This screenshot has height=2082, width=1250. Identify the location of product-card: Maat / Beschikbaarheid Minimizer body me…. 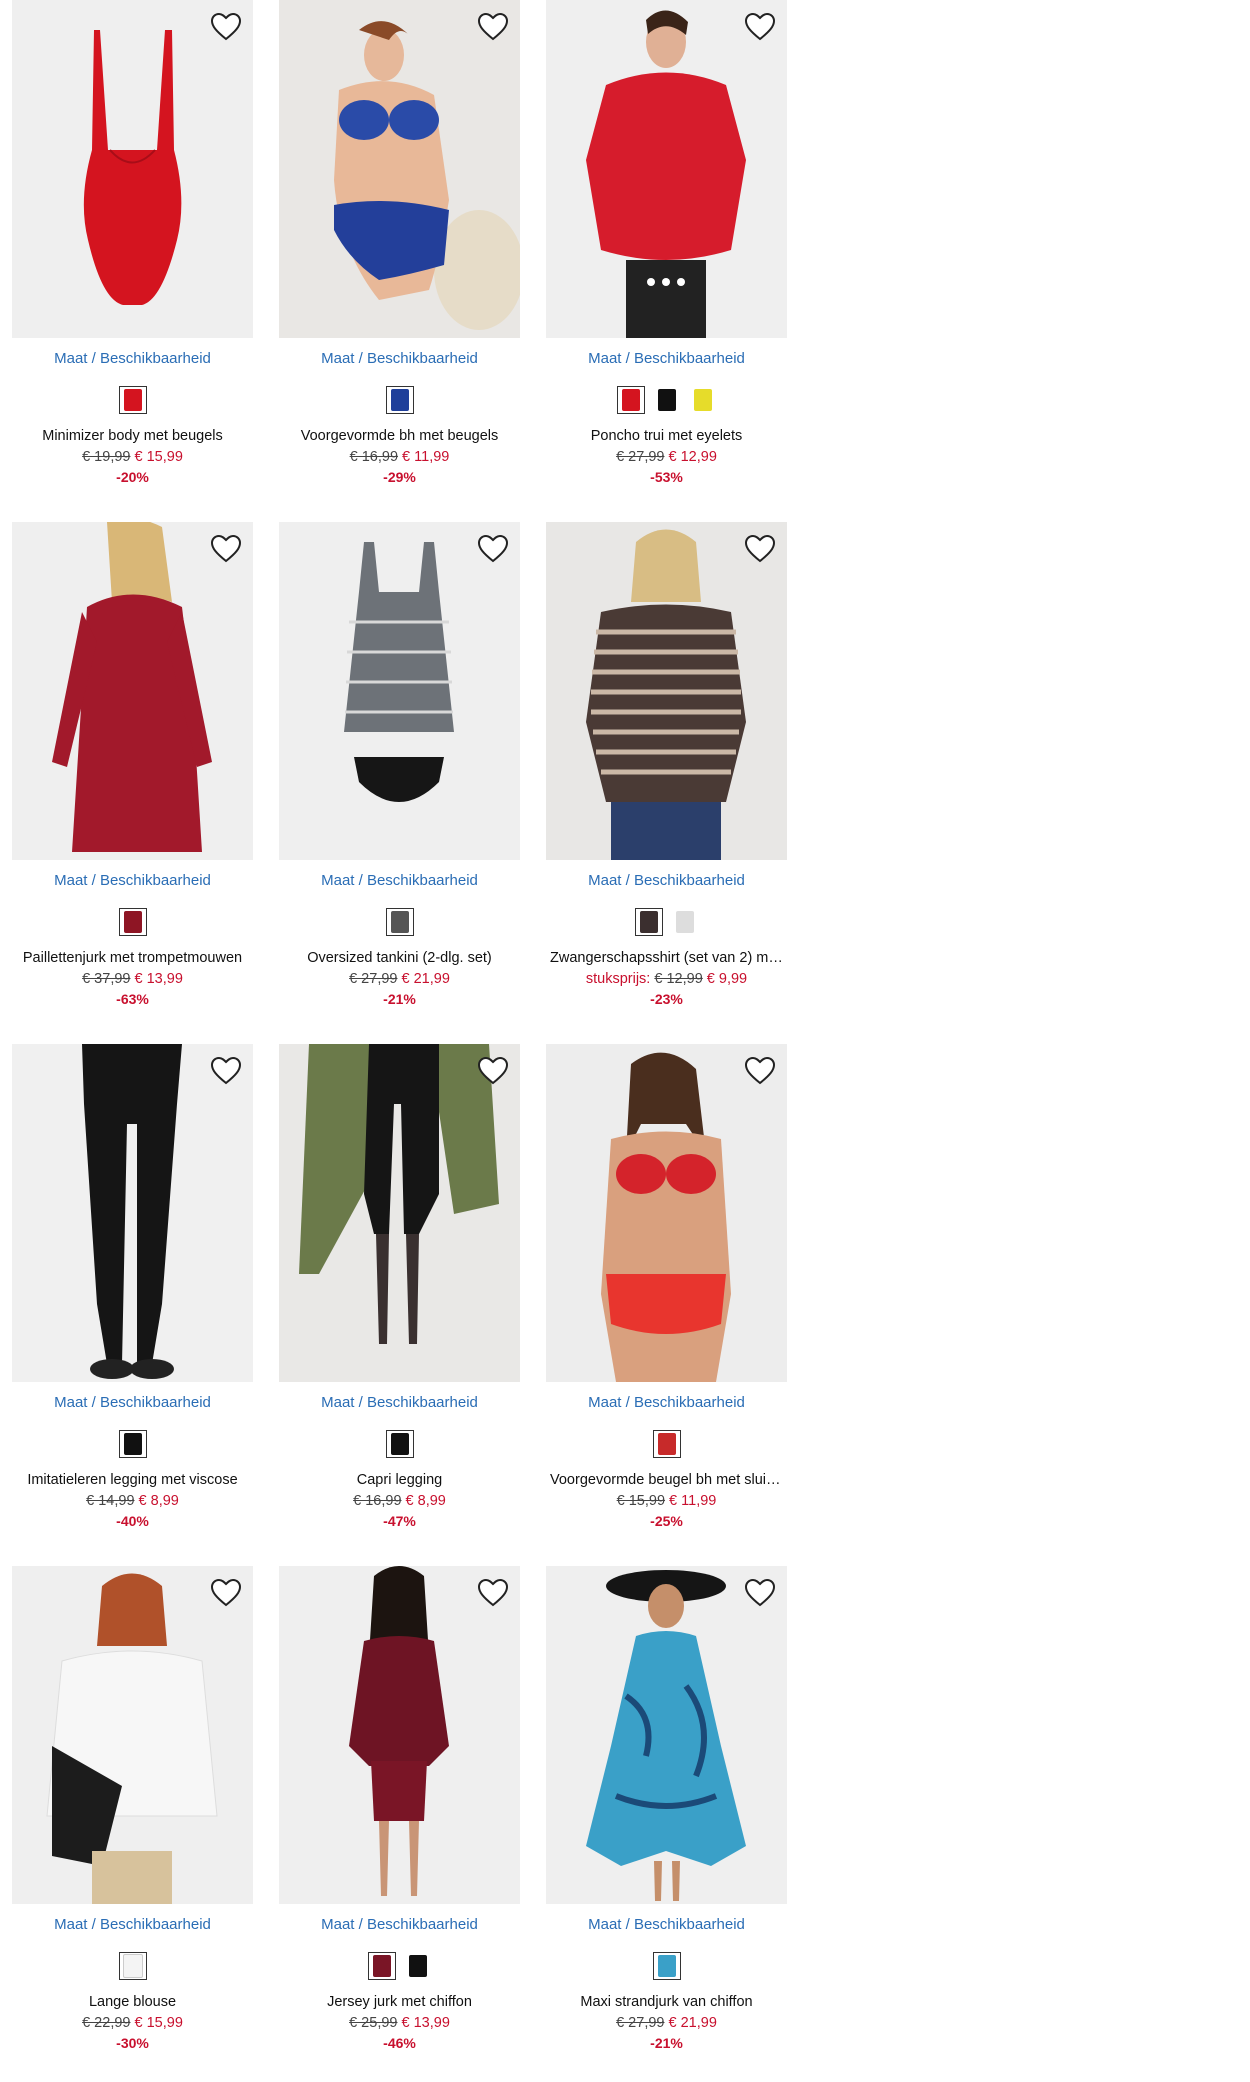
(132, 243).